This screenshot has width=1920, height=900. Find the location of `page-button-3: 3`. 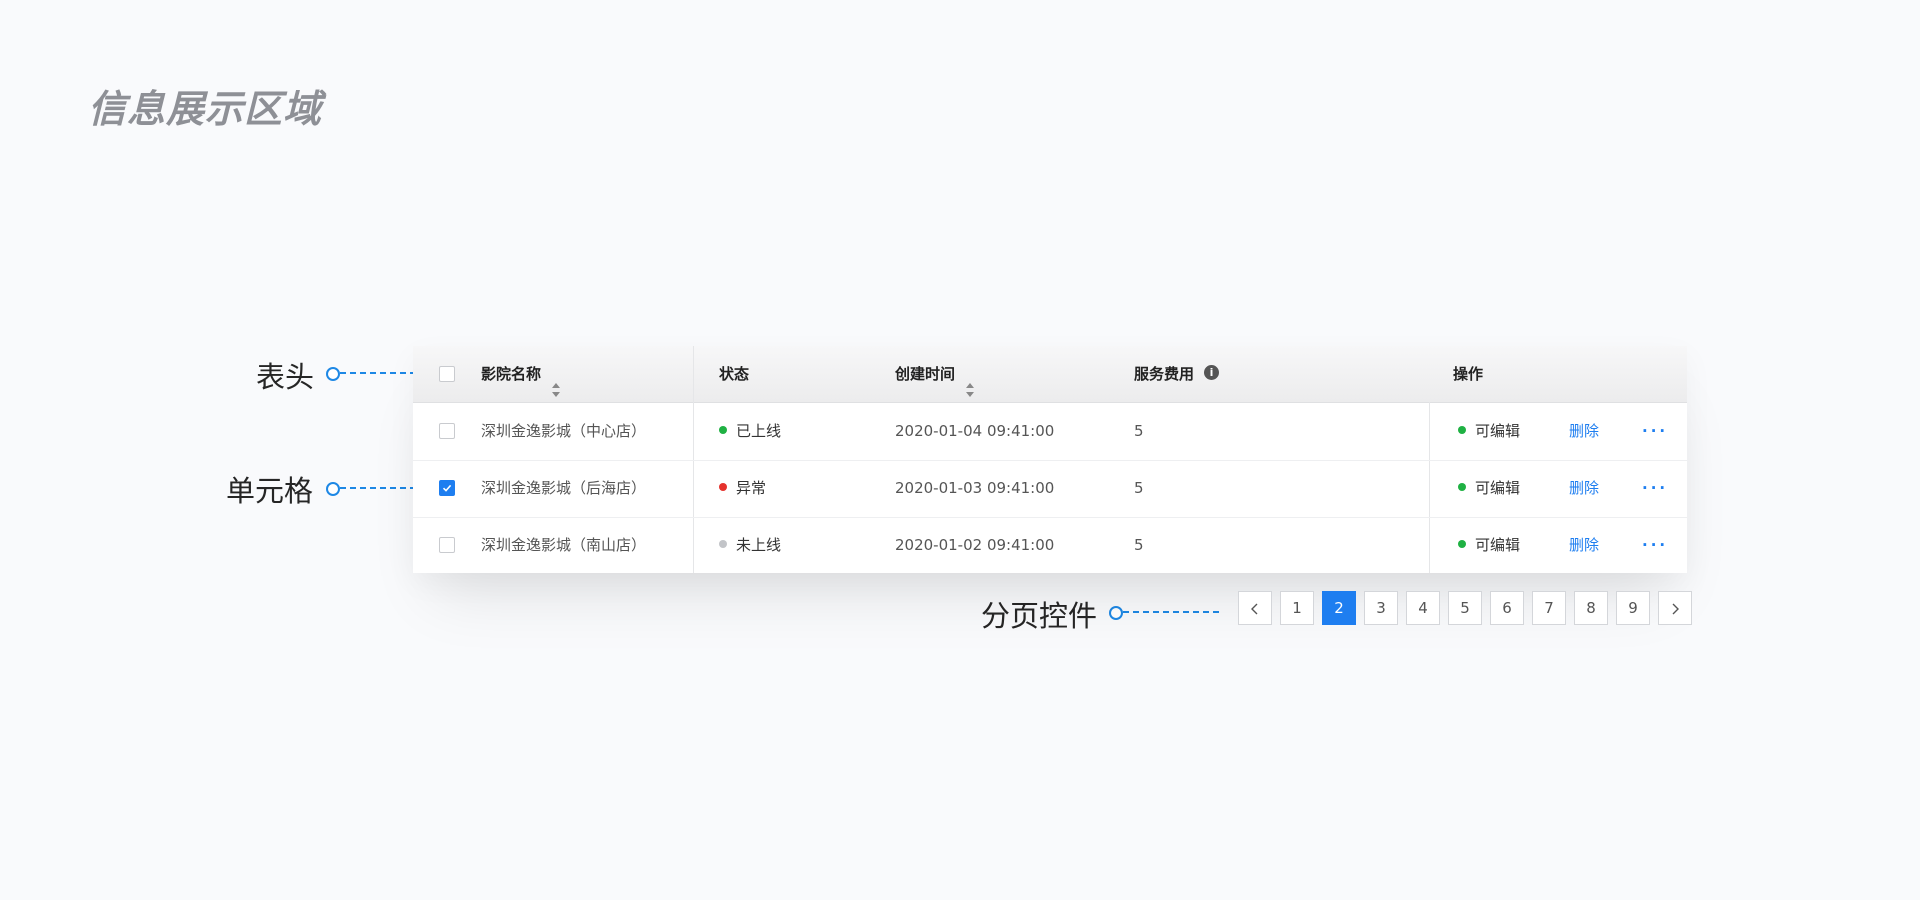

page-button-3: 3 is located at coordinates (1381, 608).